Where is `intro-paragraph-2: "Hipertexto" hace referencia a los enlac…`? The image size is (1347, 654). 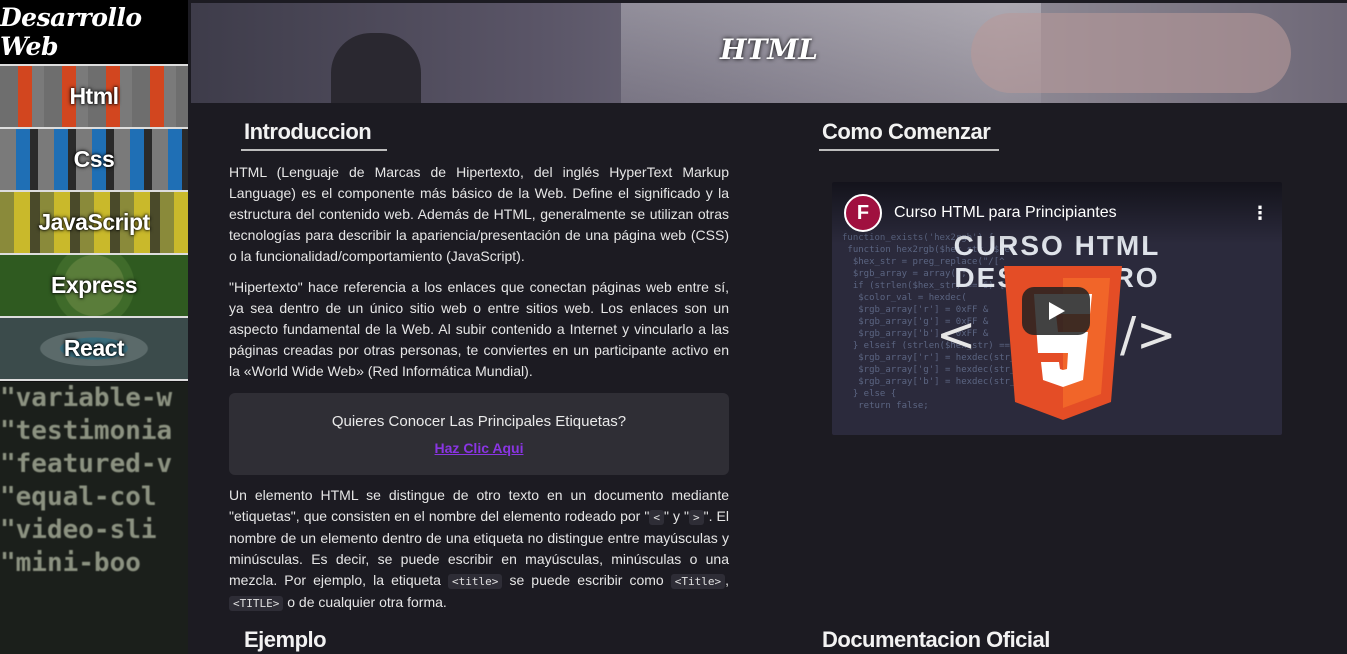 intro-paragraph-2: "Hipertexto" hace referencia a los enlac… is located at coordinates (479, 329).